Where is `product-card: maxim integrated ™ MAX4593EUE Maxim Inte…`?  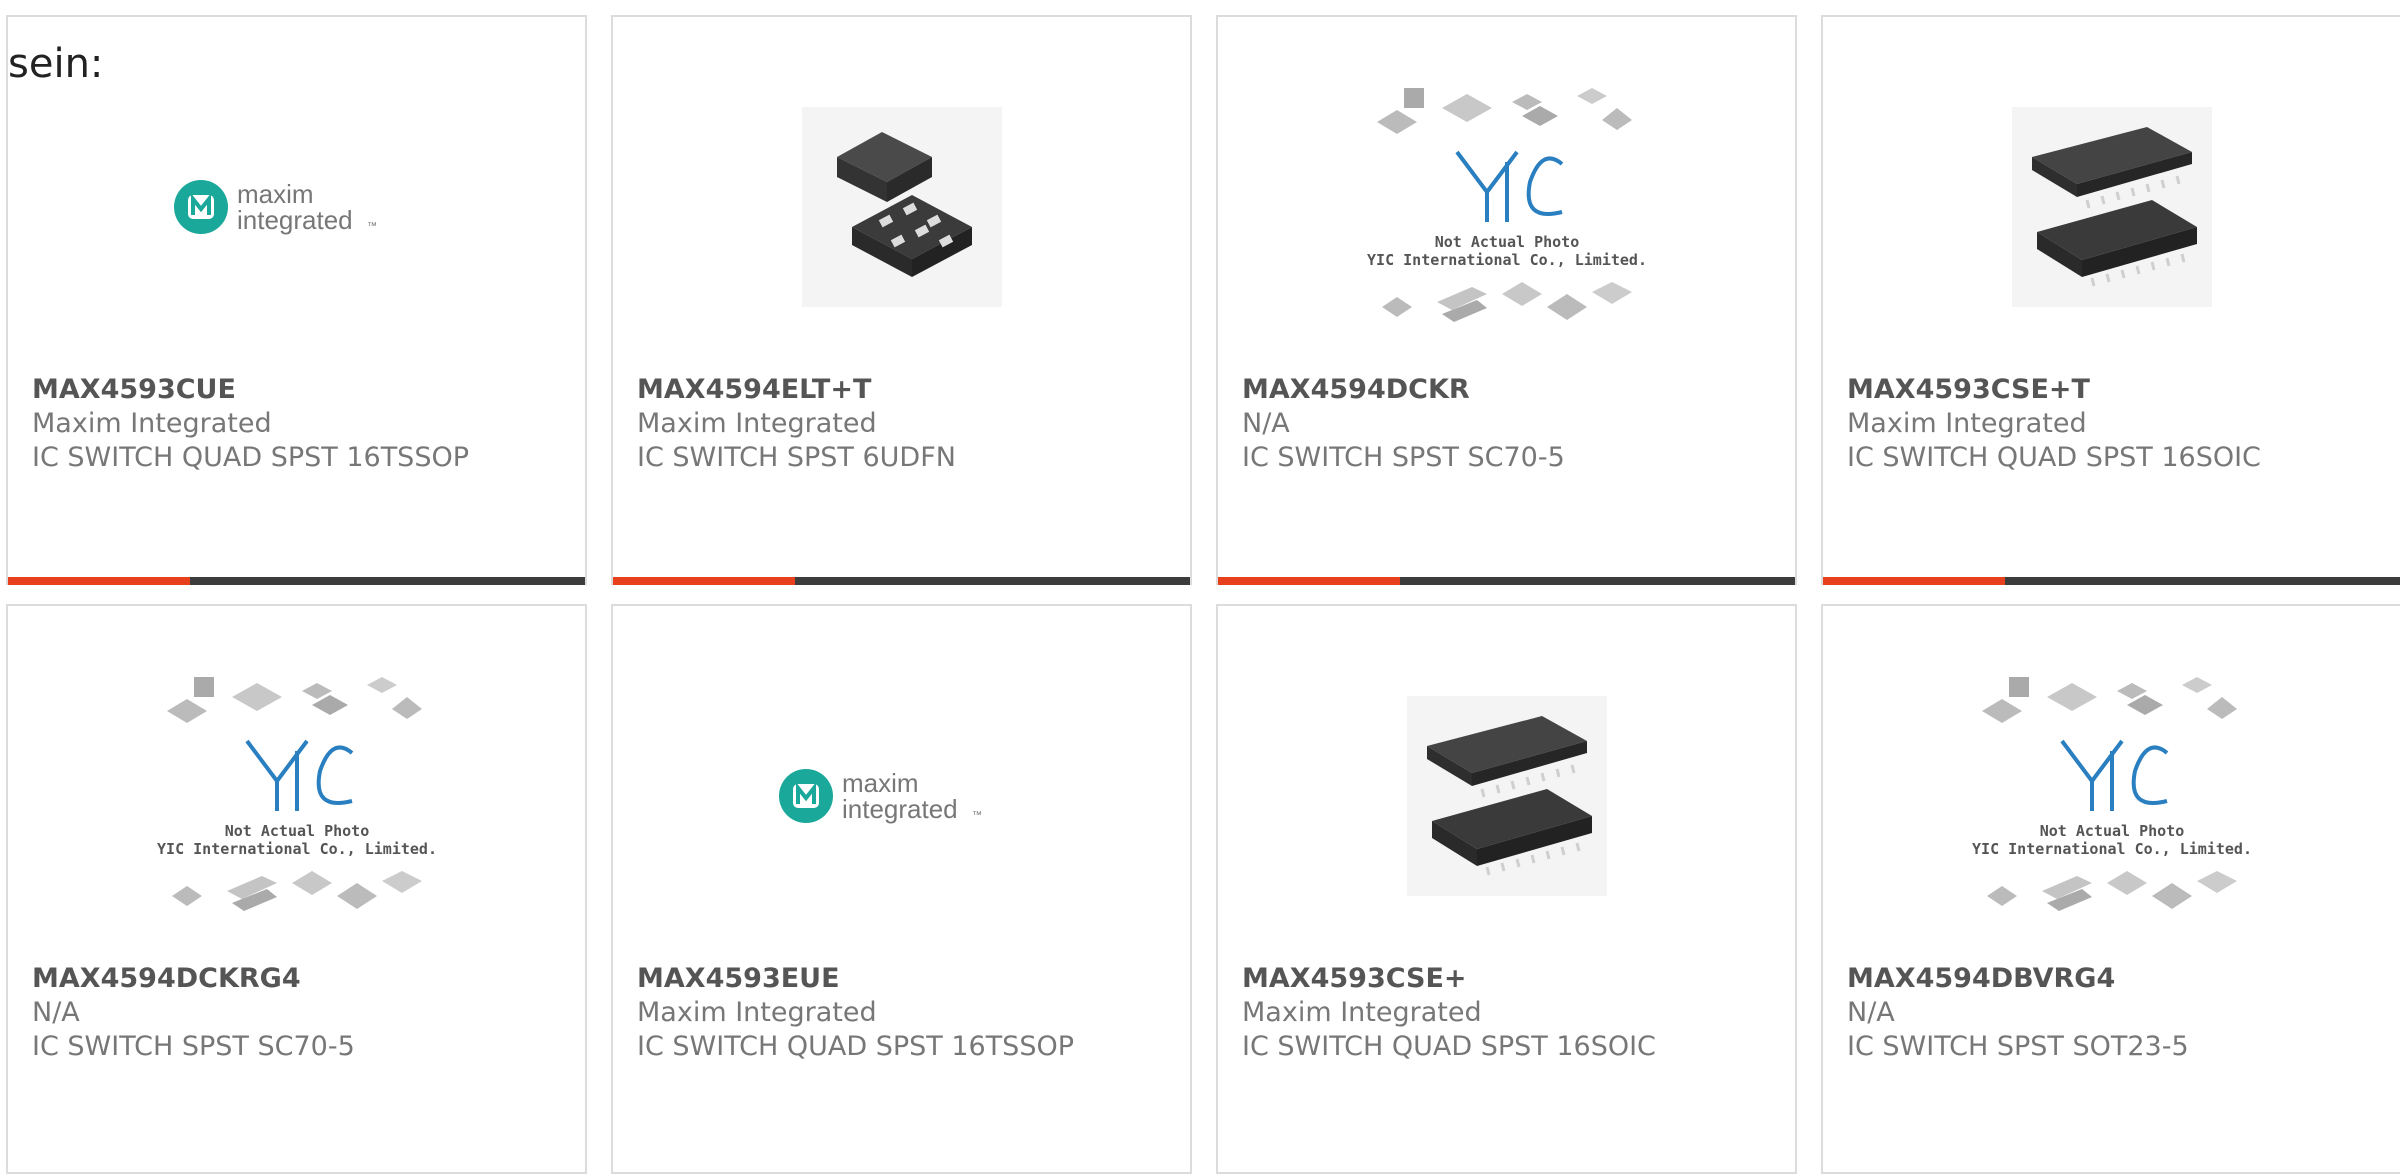
product-card: maxim integrated ™ MAX4593EUE Maxim Inte… is located at coordinates (901, 889).